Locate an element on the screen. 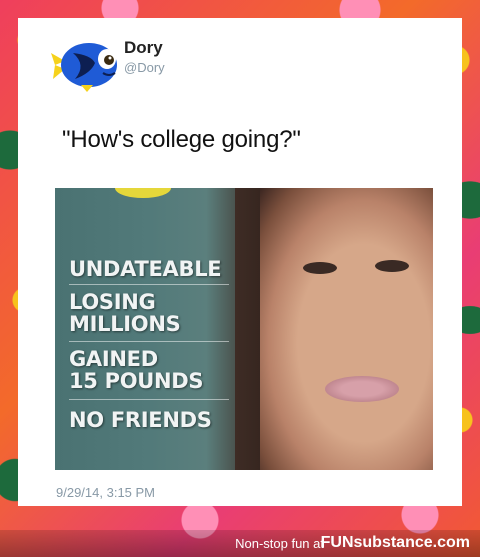 The width and height of the screenshot is (480, 557). headline-no-friends: NO FRIENDS is located at coordinates (140, 420).